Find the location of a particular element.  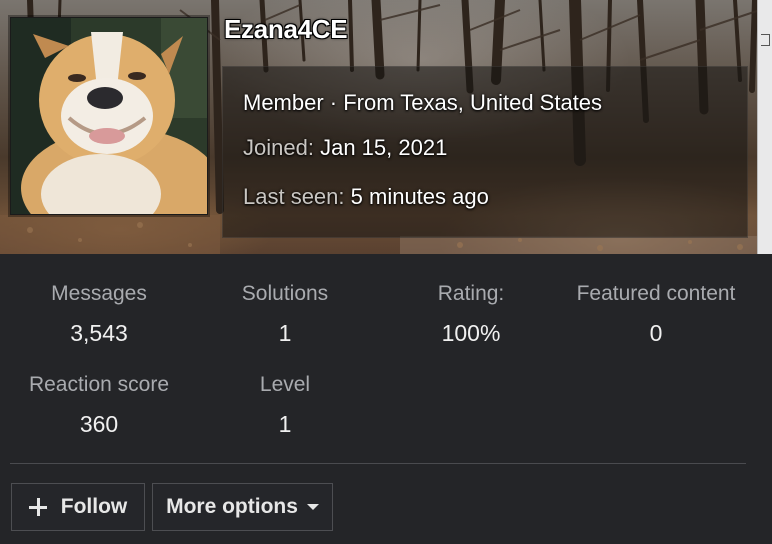

stat-value: 100% is located at coordinates (471, 333).